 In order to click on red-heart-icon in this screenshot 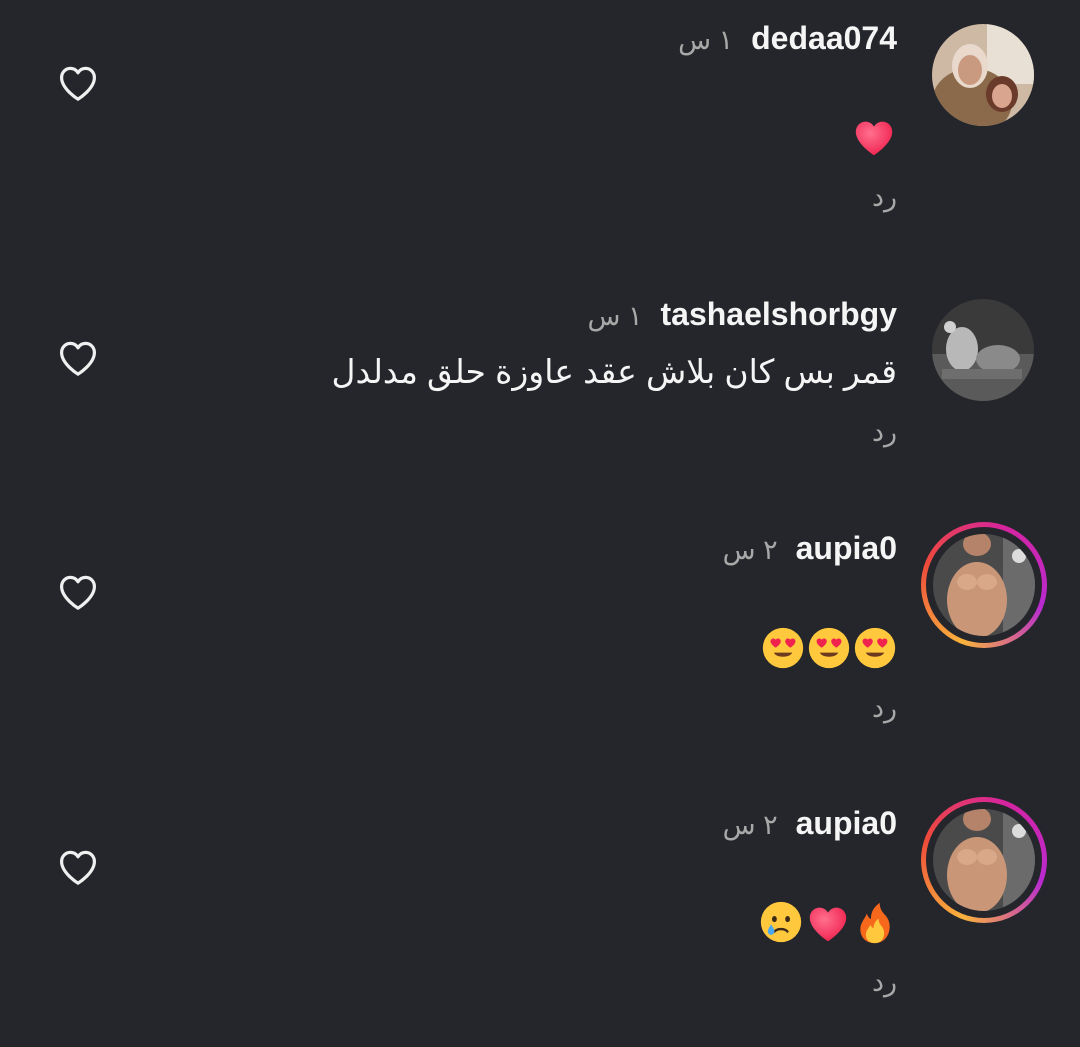, I will do `click(828, 924)`.